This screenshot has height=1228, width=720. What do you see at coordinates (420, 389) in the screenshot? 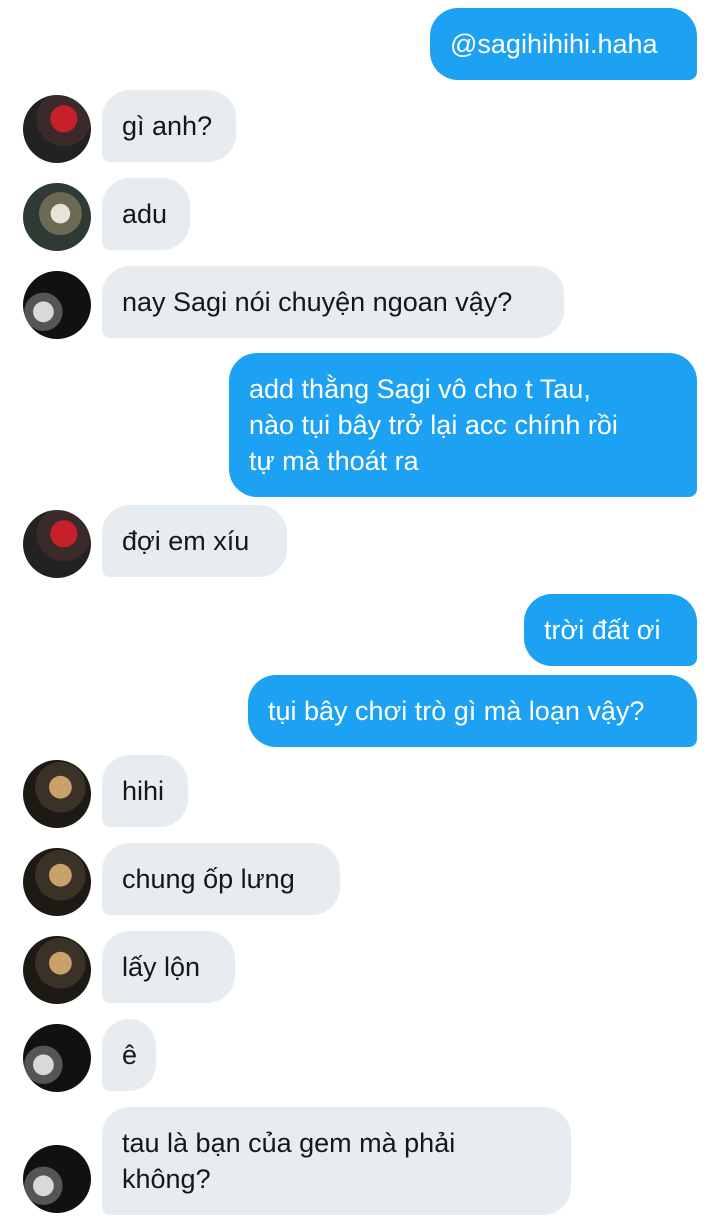
I see `message-text-line: add thằng Sagi vô cho t Tau,` at bounding box center [420, 389].